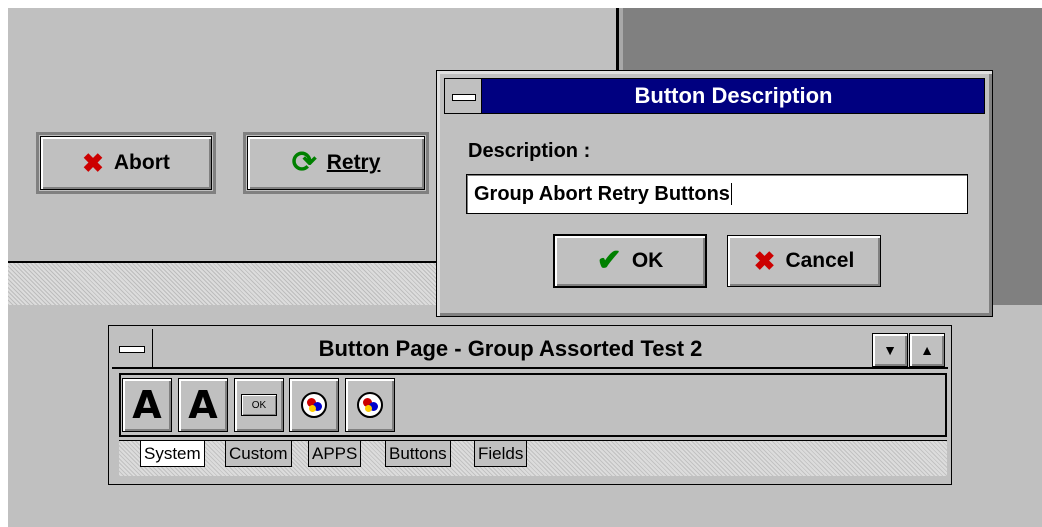  I want to click on arrow-down-icon: ▼, so click(890, 350).